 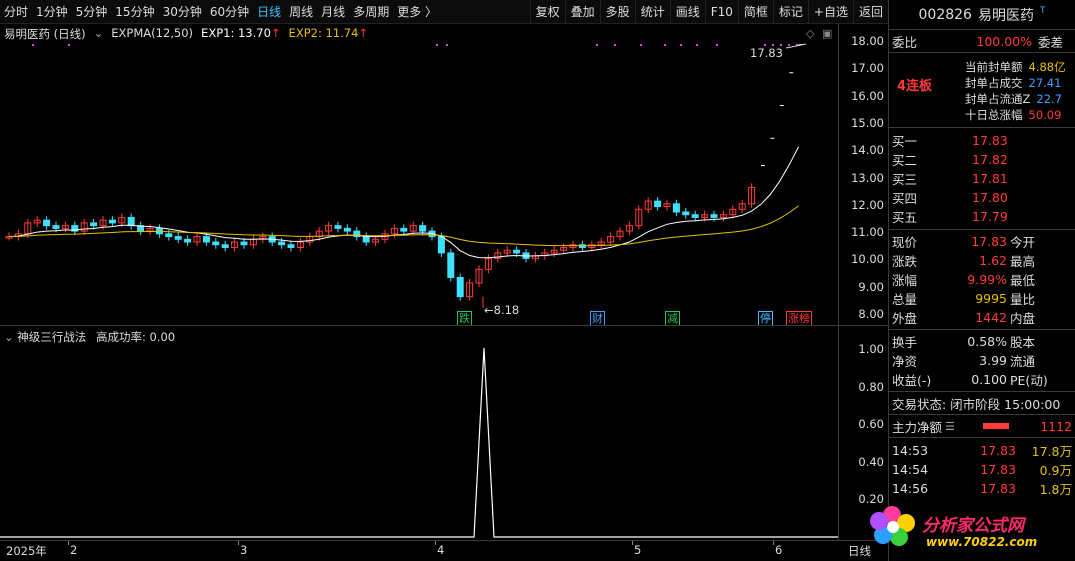 I want to click on main-flow-row: 主力净额 ☰ 1112, so click(x=982, y=426).